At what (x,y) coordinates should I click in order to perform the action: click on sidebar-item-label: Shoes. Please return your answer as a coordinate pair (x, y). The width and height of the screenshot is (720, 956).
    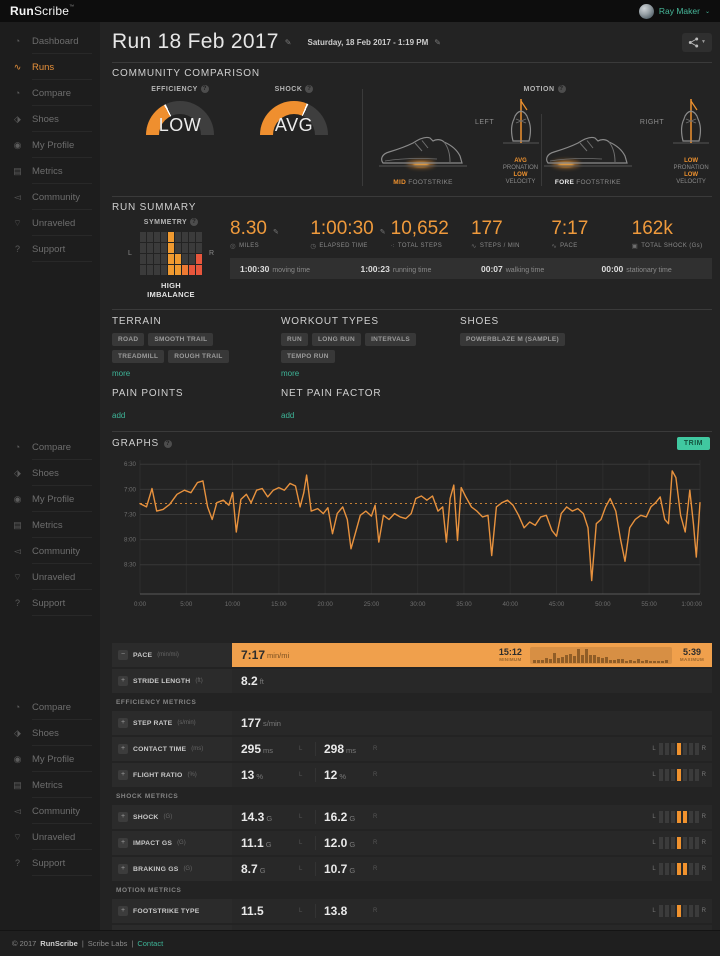
    Looking at the image, I should click on (45, 119).